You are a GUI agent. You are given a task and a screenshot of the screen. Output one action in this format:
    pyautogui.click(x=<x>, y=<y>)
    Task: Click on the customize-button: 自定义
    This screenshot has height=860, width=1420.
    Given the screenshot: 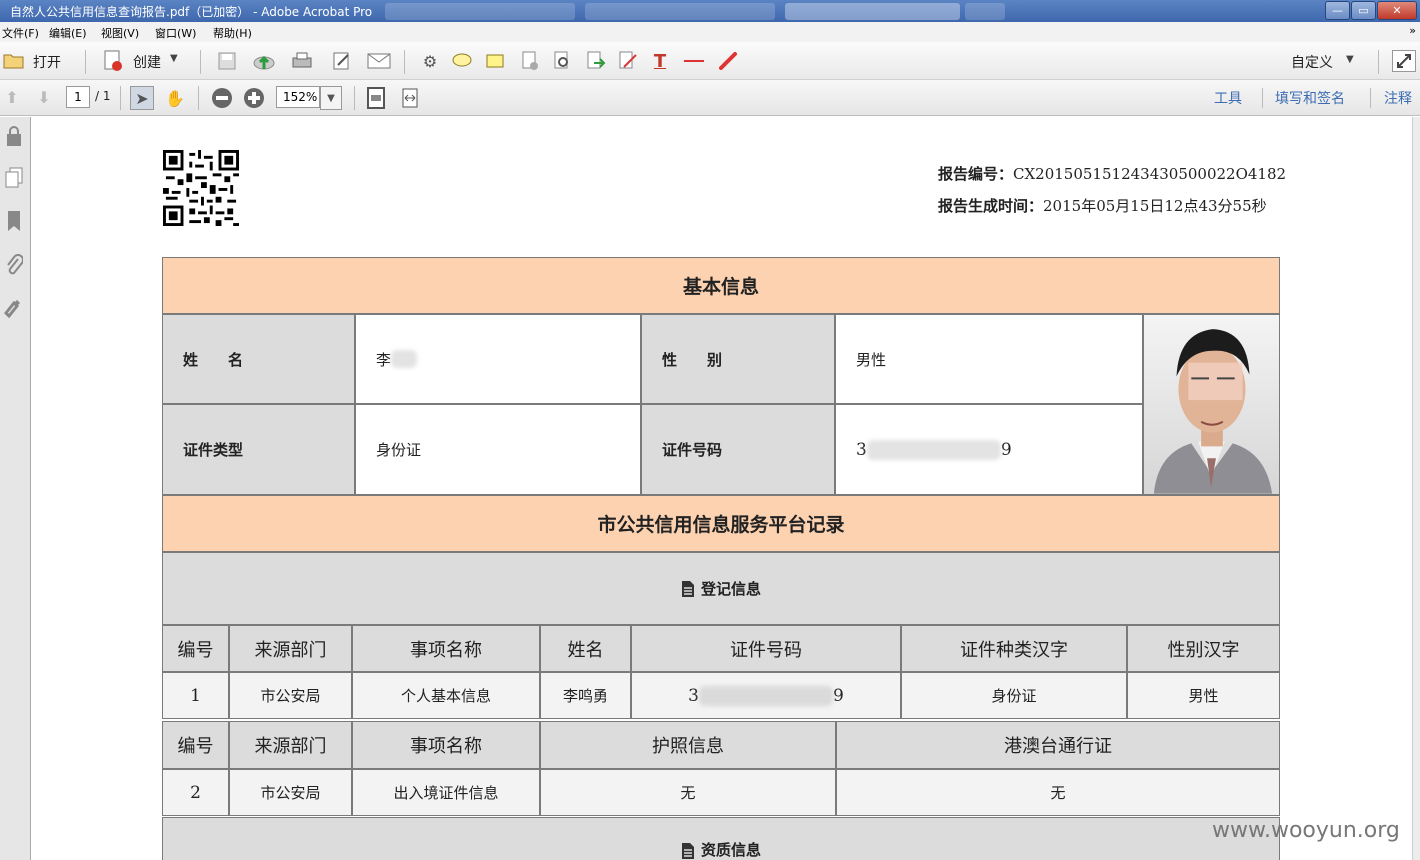 What is the action you would take?
    pyautogui.click(x=1312, y=62)
    